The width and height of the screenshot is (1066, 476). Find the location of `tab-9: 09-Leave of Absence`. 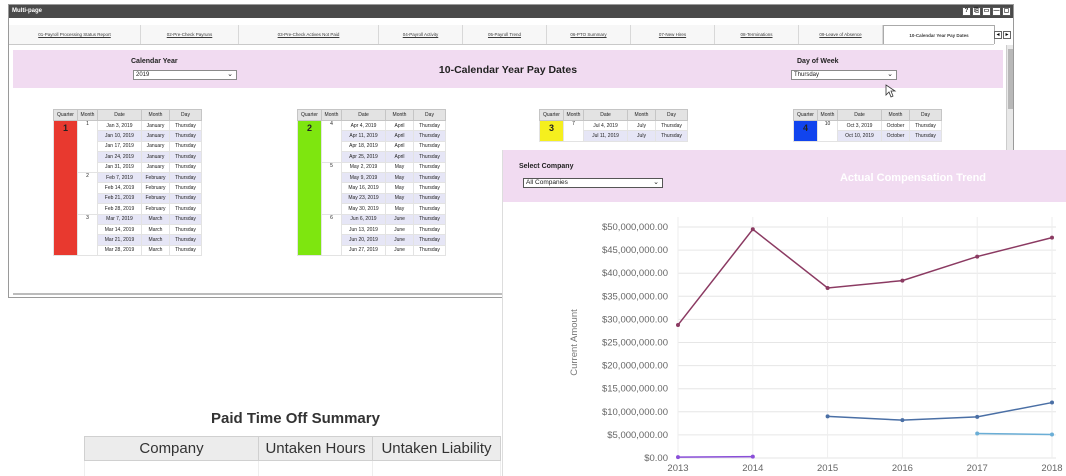

tab-9: 09-Leave of Absence is located at coordinates (841, 34).